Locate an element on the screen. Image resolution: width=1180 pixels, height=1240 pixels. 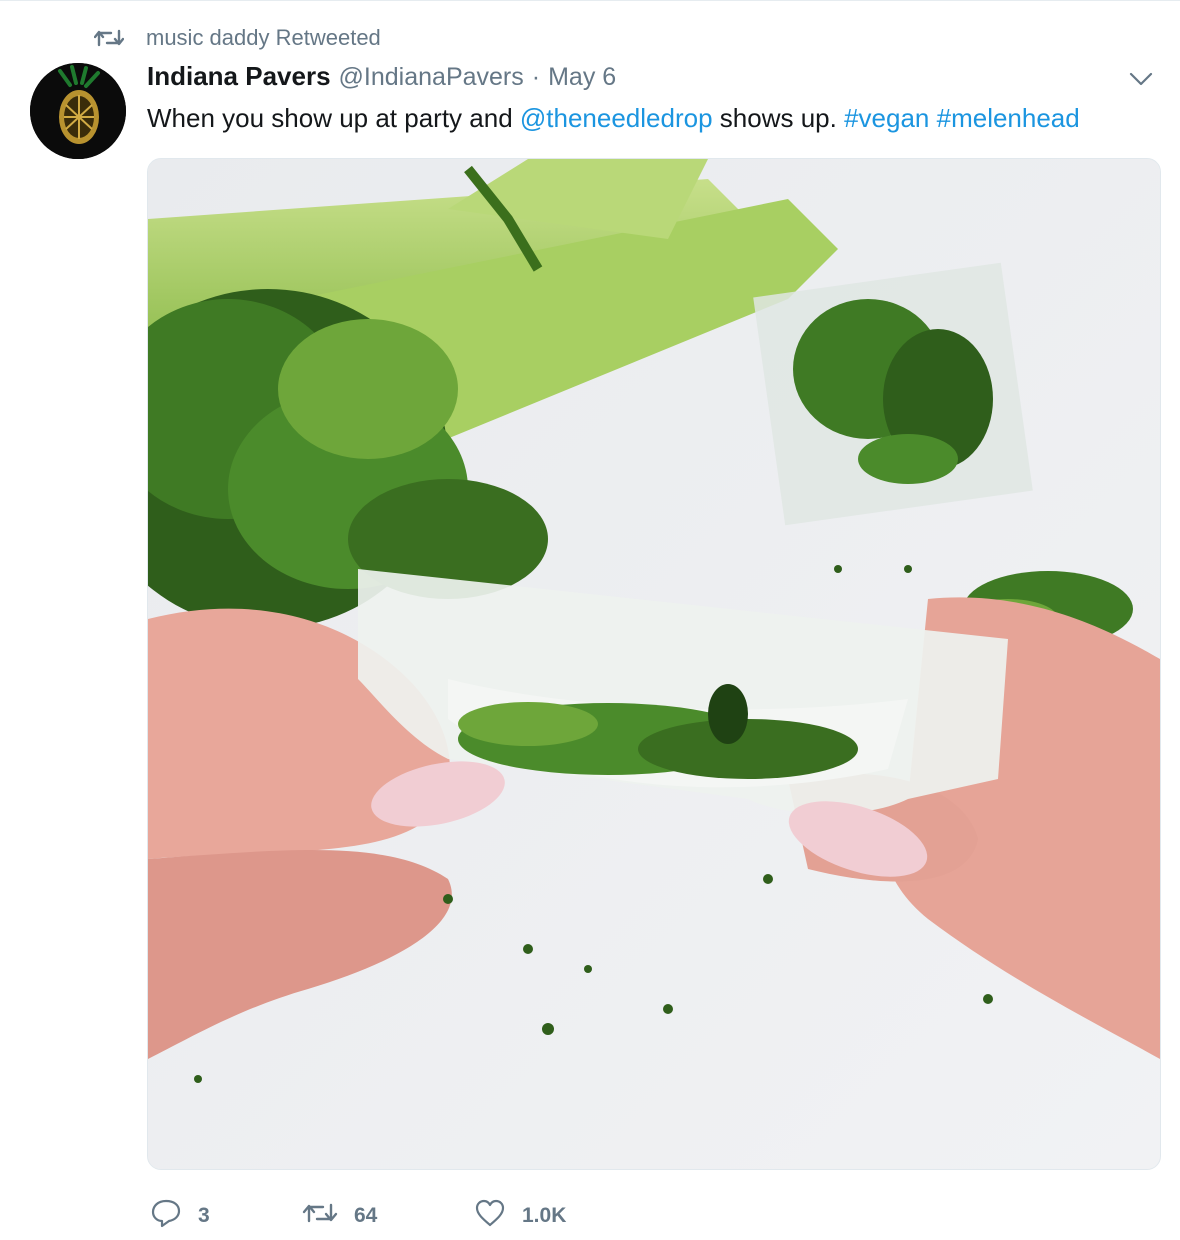
tweet-header: Indiana Pavers @IndianaPavers · May 6 is located at coordinates (381, 78).